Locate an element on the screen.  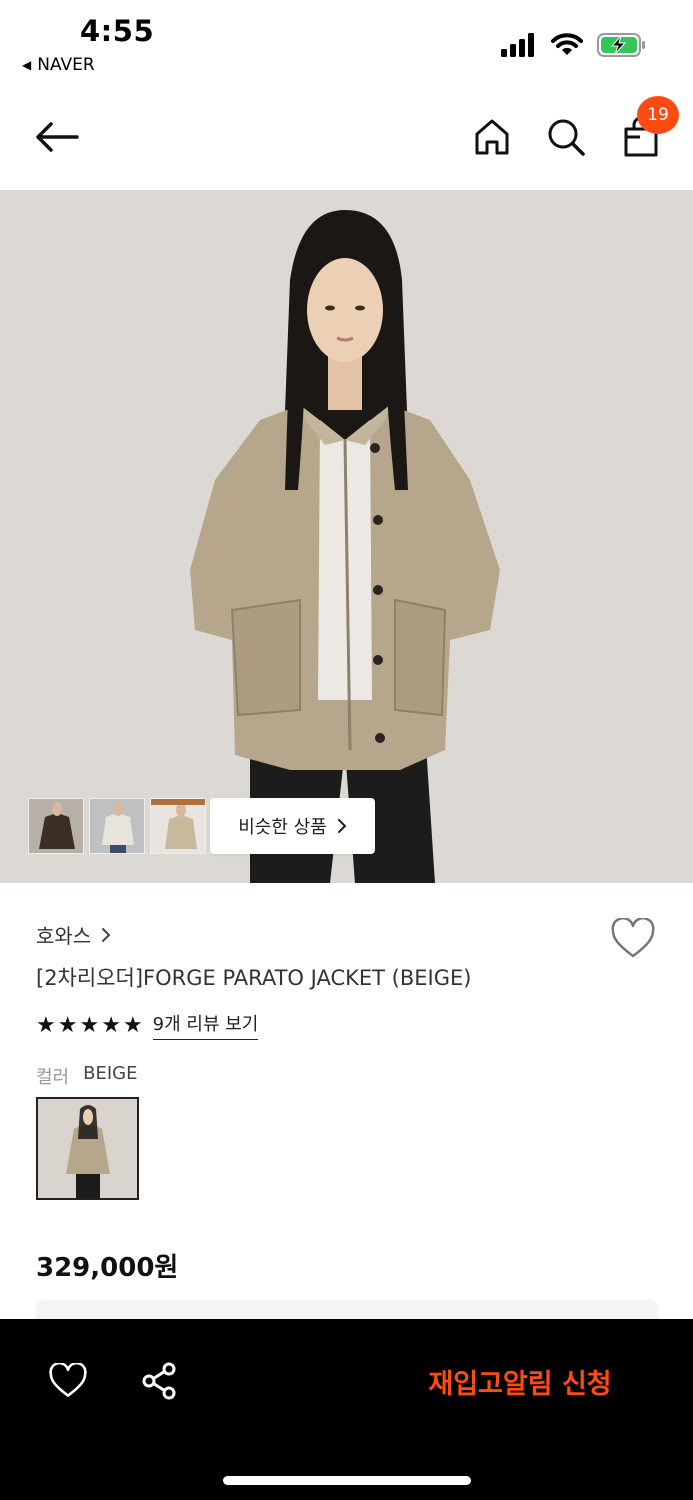
status-time: 4:55 is located at coordinates (117, 31).